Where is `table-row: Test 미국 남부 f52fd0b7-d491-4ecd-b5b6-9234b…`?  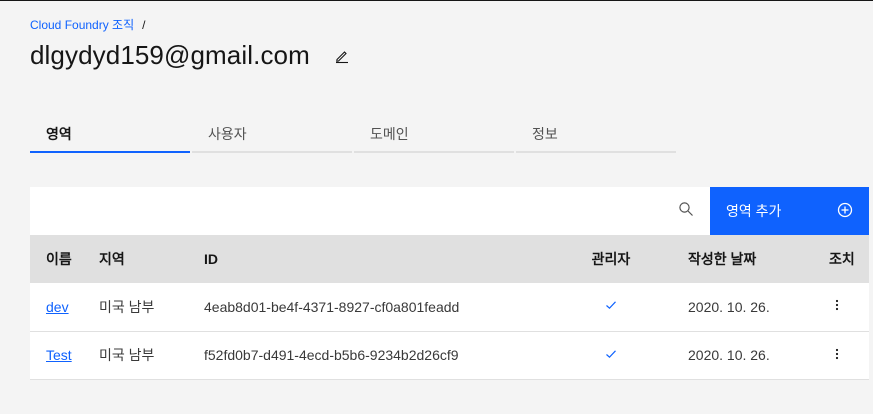 table-row: Test 미국 남부 f52fd0b7-d491-4ecd-b5b6-9234b… is located at coordinates (449, 355).